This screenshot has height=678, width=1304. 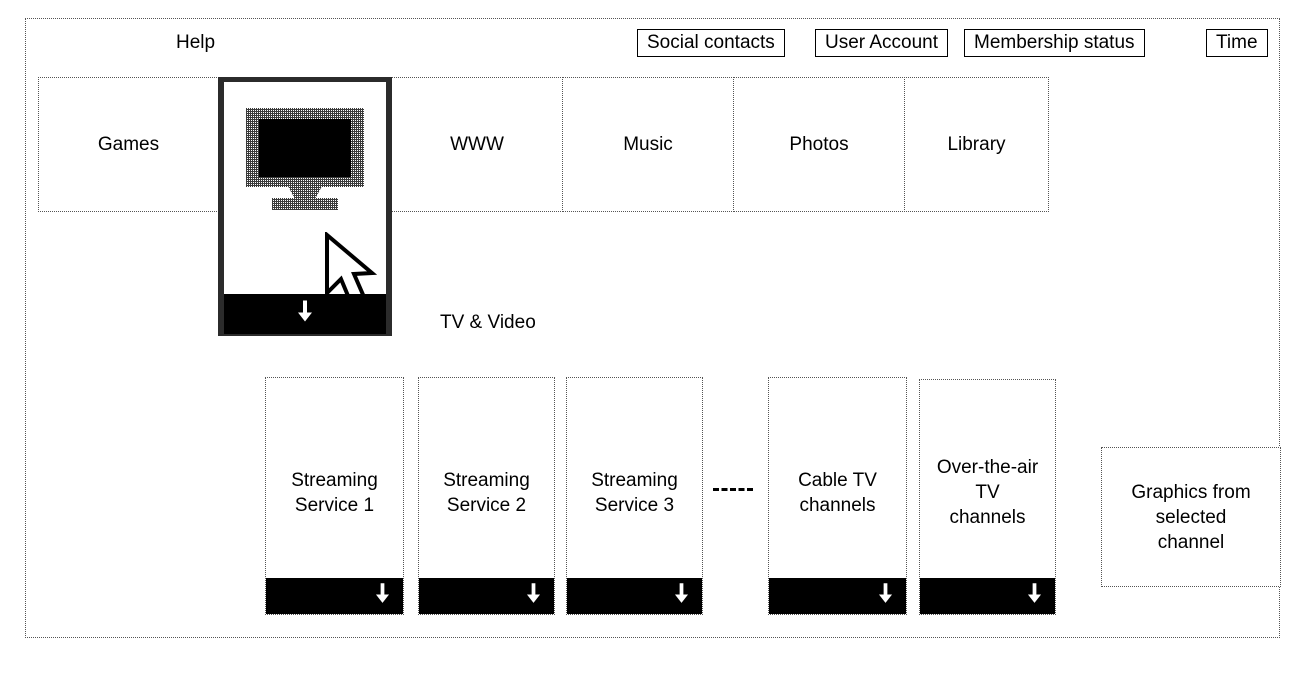 I want to click on selected-channel-graphics-label: Graphics from selected channel, so click(x=1190, y=517).